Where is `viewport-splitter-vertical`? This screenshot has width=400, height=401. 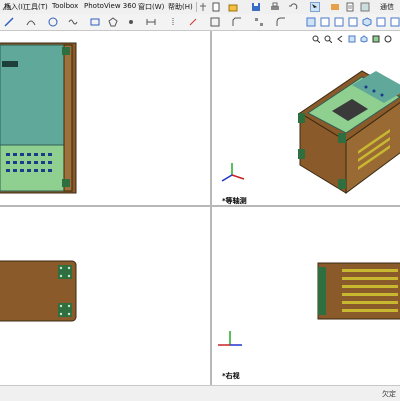
viewport-splitter-vertical is located at coordinates (211, 208).